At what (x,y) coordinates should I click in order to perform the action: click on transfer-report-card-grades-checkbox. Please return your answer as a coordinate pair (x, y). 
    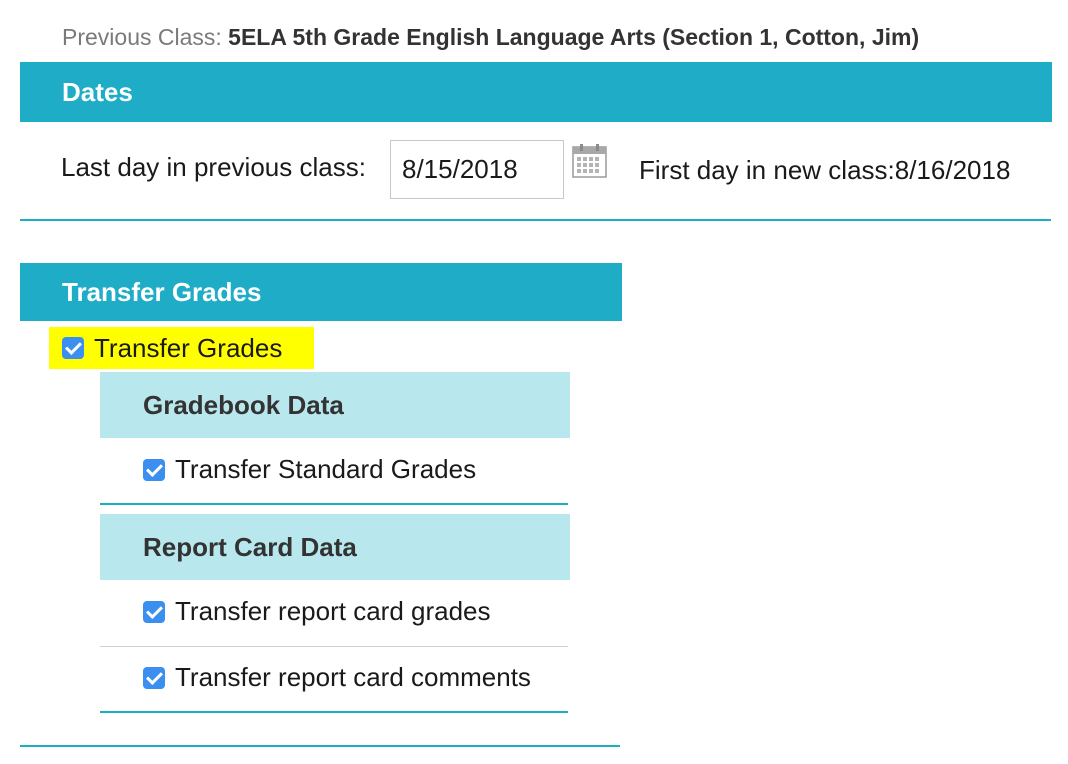
    Looking at the image, I should click on (154, 611).